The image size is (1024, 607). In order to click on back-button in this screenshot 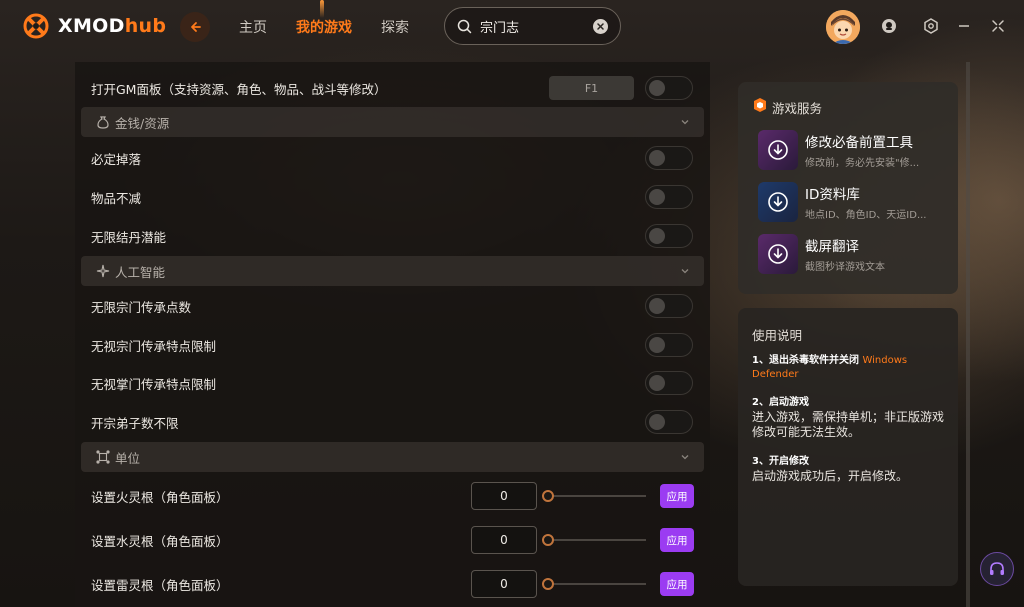, I will do `click(195, 27)`.